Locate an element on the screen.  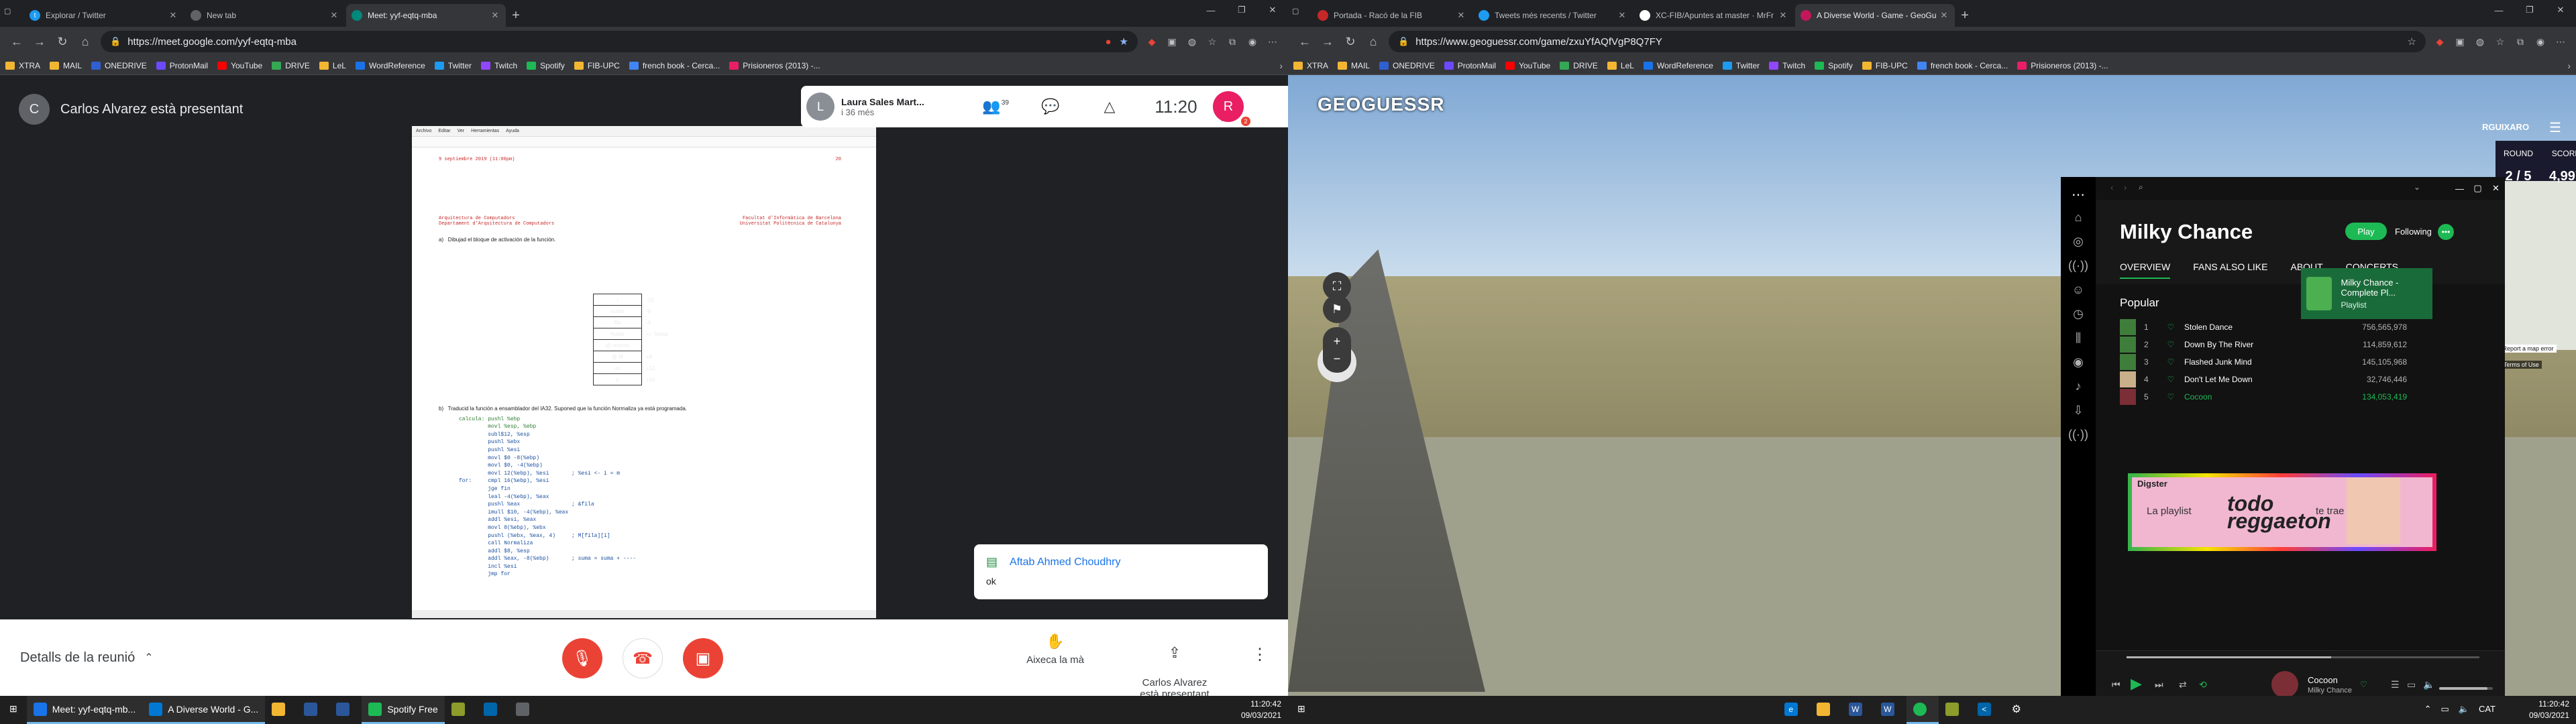
zoom-out-icon: − is located at coordinates (1337, 359).